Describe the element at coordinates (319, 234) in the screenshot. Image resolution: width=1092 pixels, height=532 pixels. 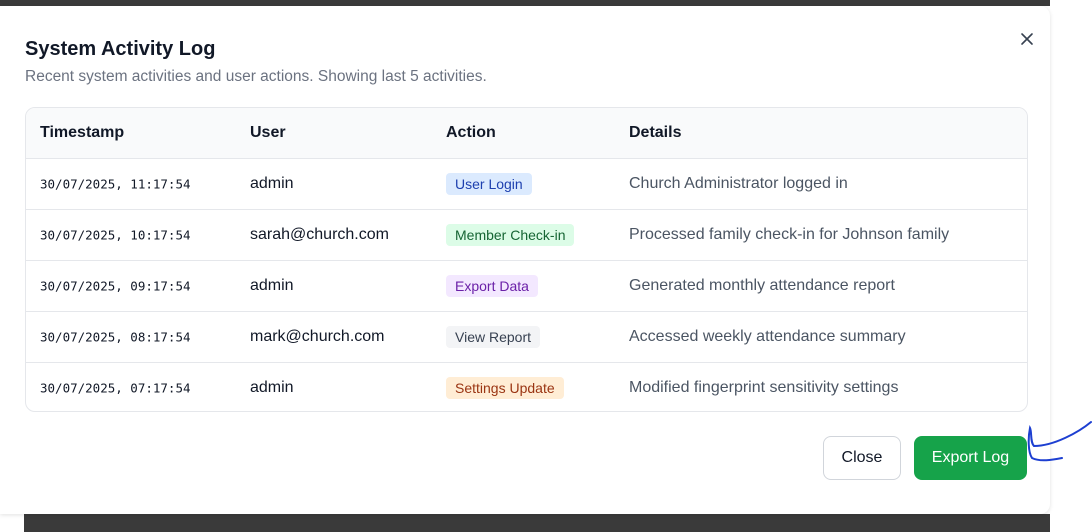
I see `row-user: sarah@church.com` at that location.